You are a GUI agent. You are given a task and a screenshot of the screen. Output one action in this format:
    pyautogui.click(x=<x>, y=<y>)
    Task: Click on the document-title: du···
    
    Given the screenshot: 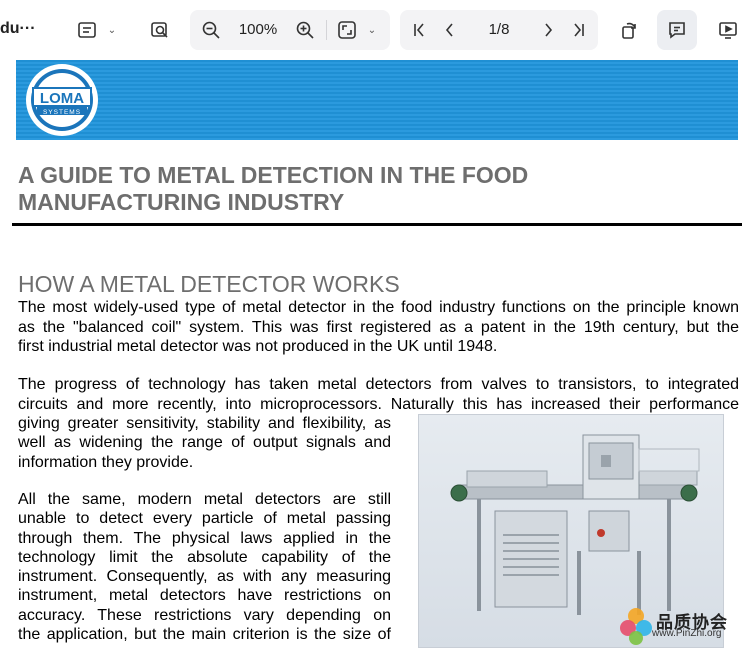 What is the action you would take?
    pyautogui.click(x=18, y=29)
    